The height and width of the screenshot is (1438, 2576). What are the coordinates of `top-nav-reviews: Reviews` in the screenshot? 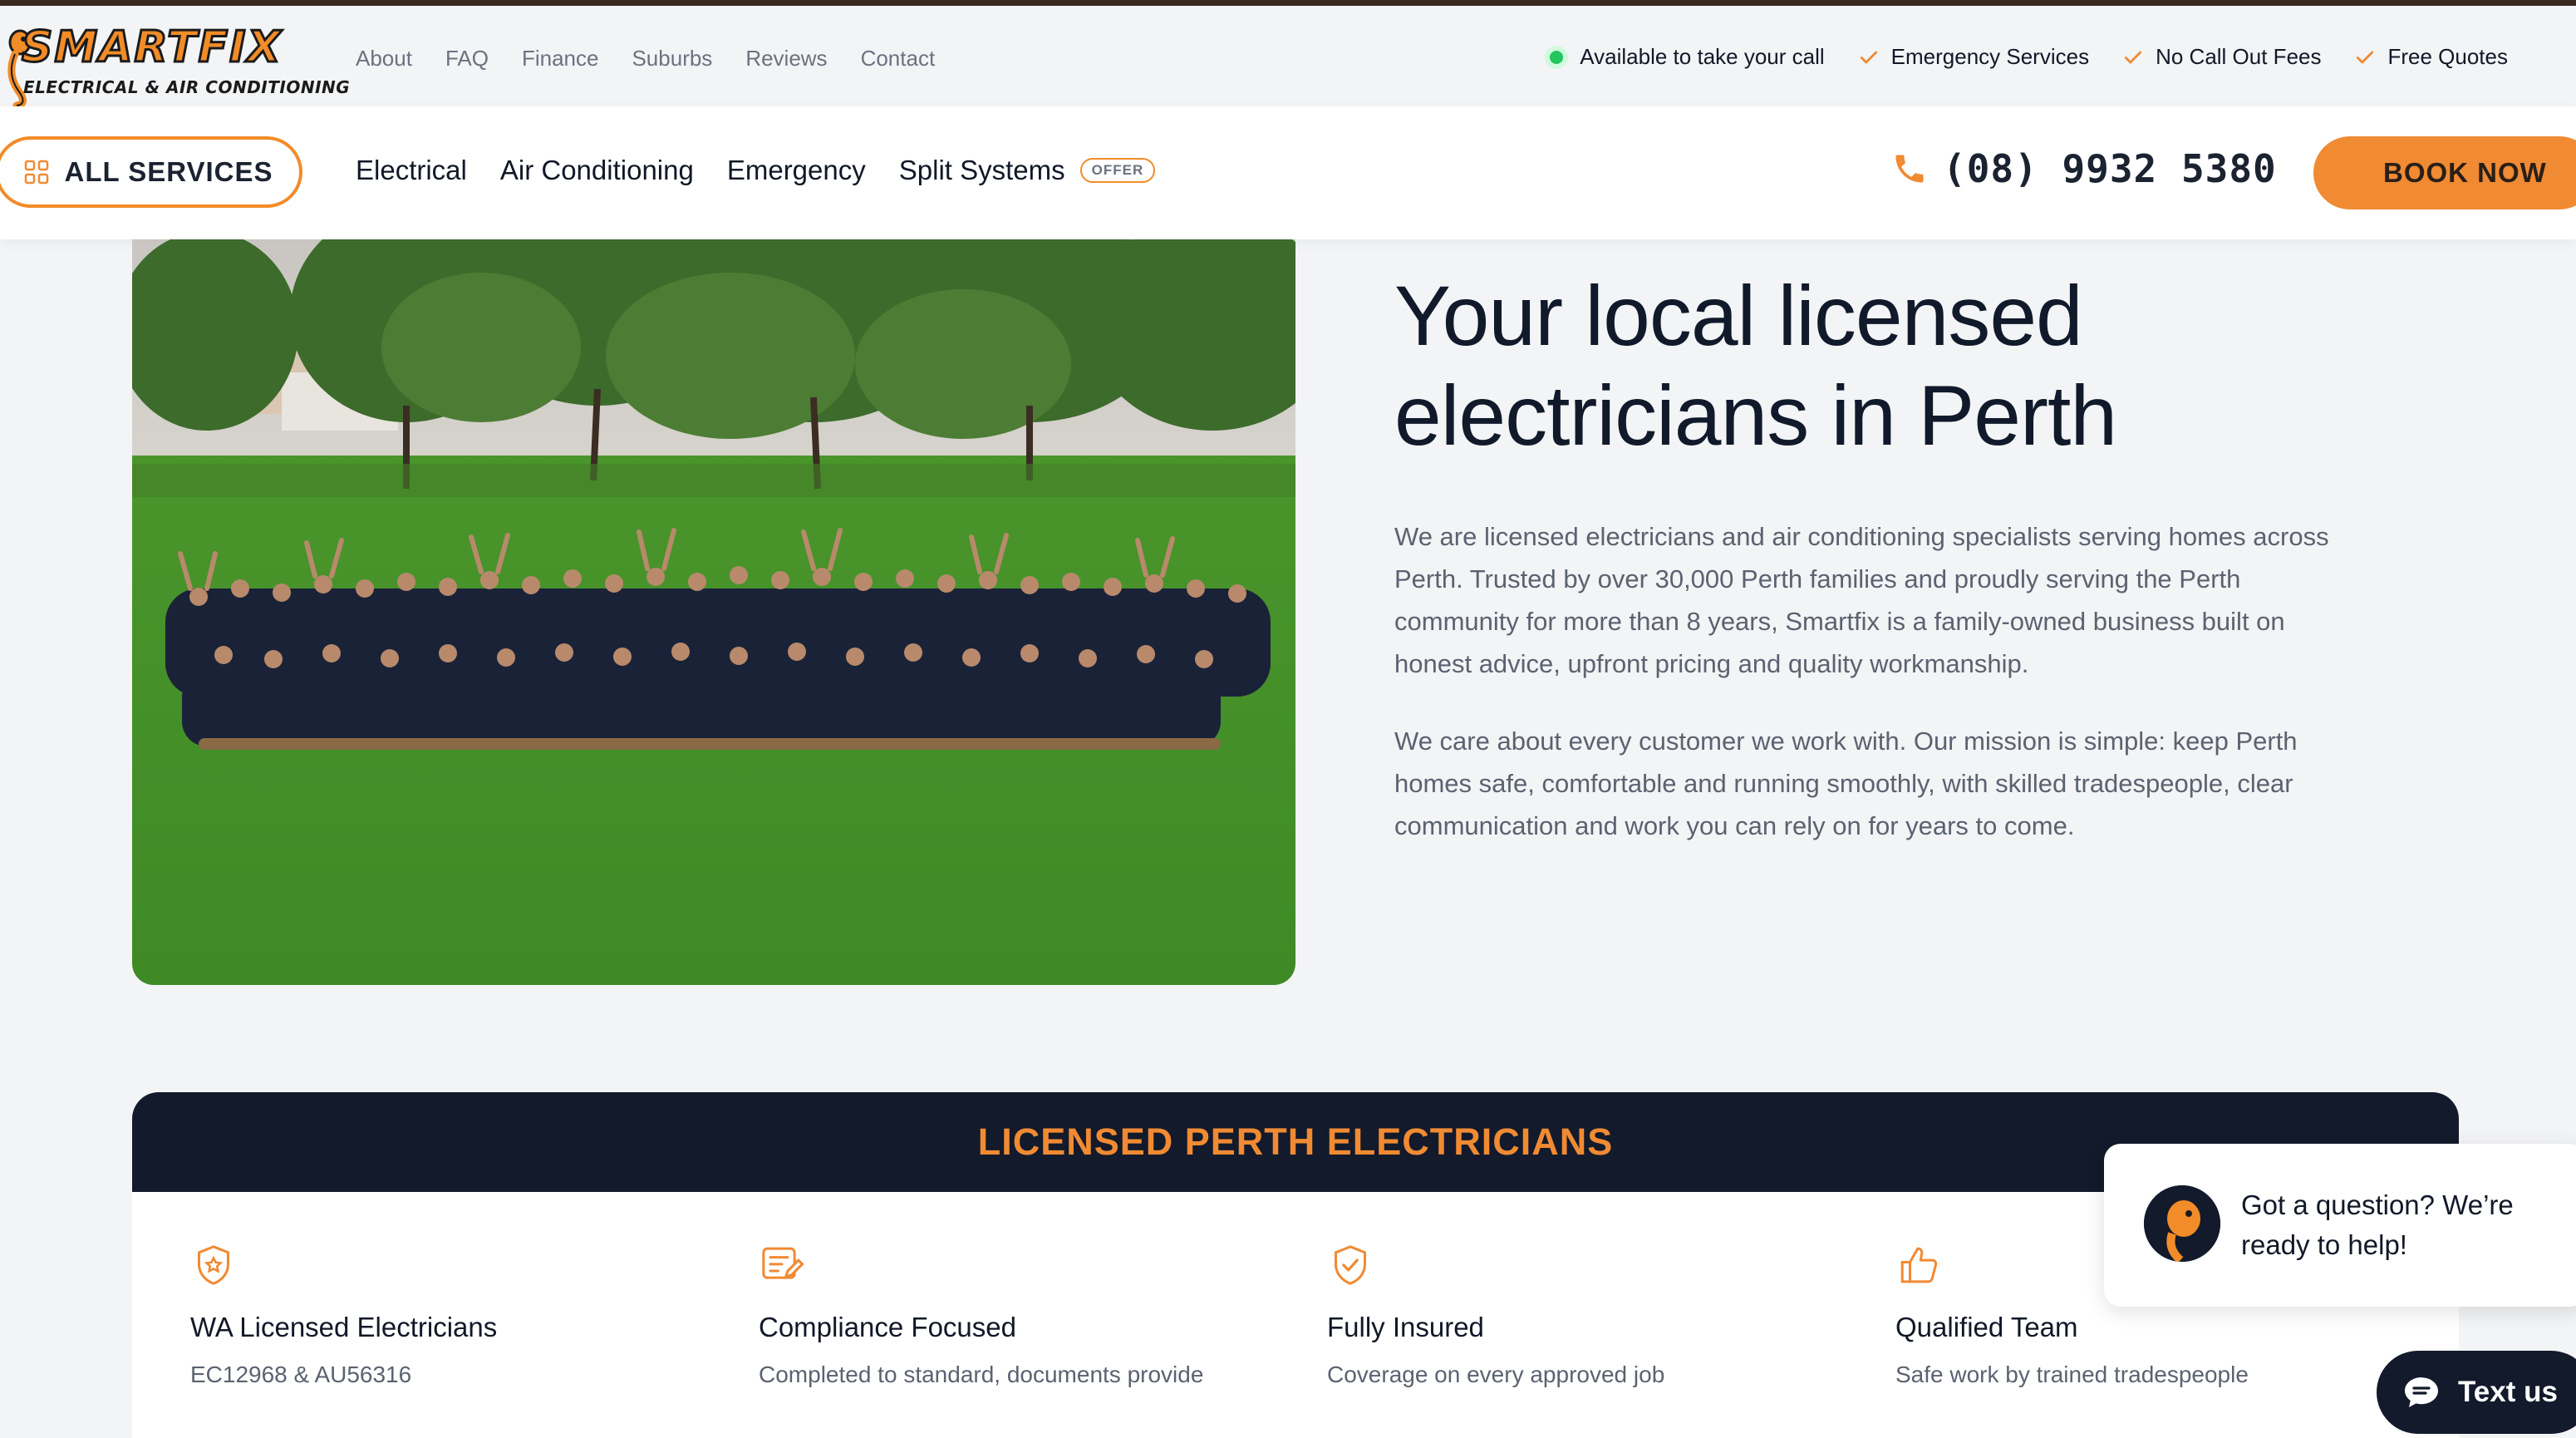 It's located at (786, 58).